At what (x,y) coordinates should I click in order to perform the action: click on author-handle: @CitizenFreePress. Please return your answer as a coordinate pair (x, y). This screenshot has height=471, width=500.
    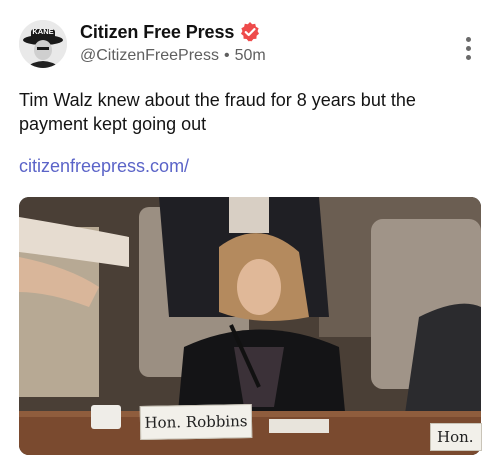
    Looking at the image, I should click on (149, 55).